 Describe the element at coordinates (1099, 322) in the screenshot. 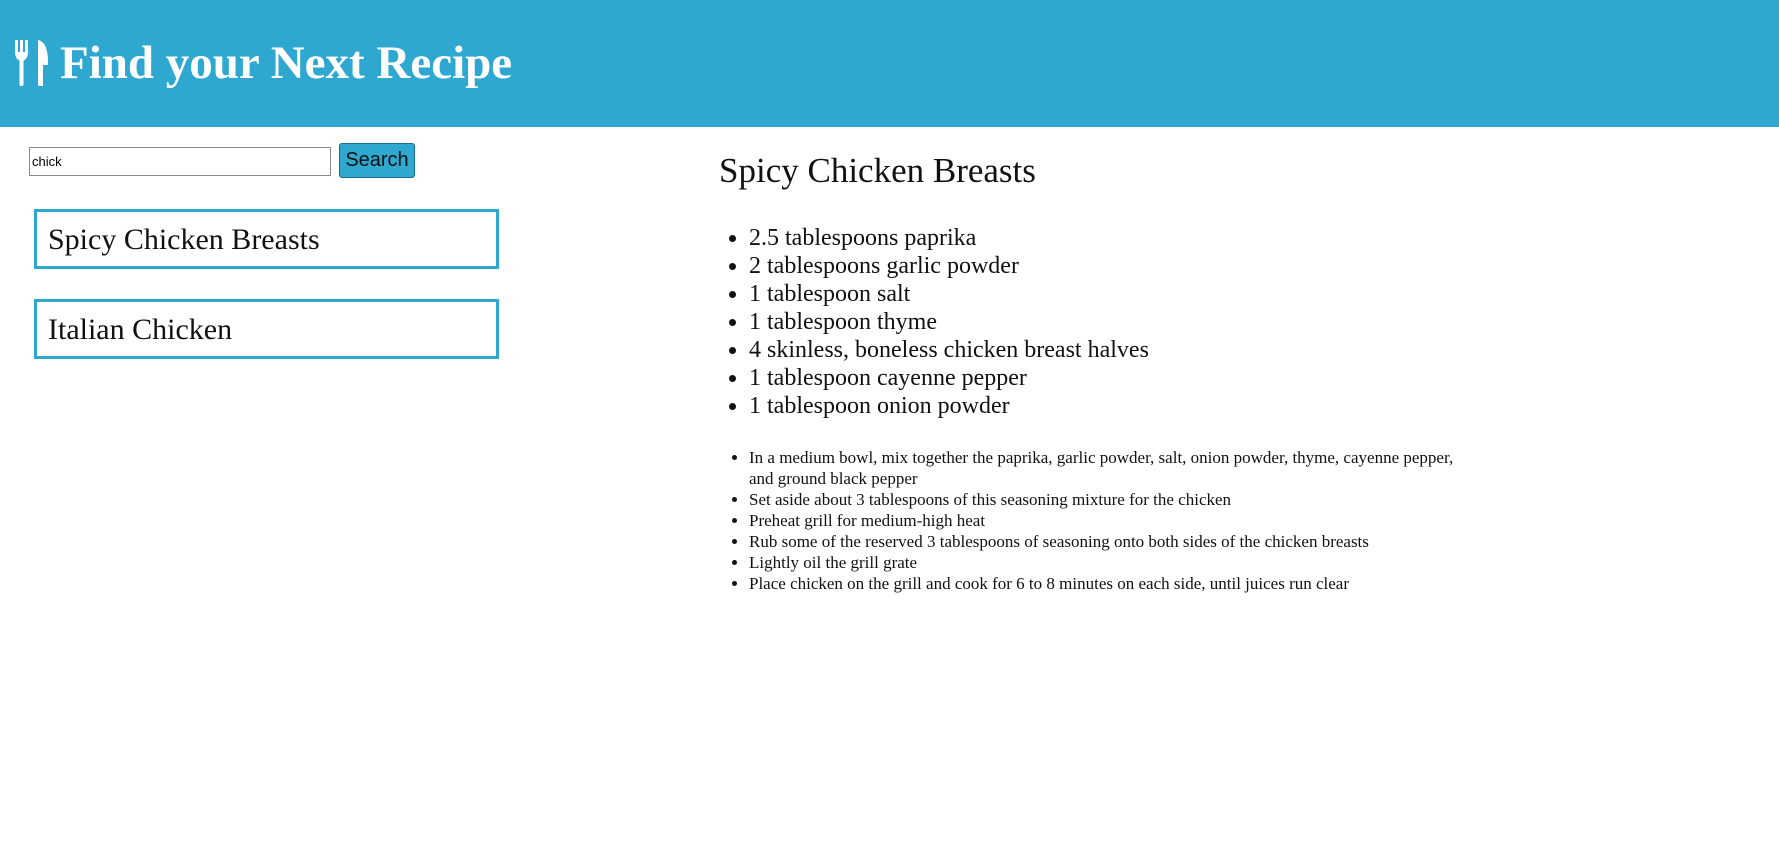

I see `ingredient-item: 1 tablespoon thyme` at that location.